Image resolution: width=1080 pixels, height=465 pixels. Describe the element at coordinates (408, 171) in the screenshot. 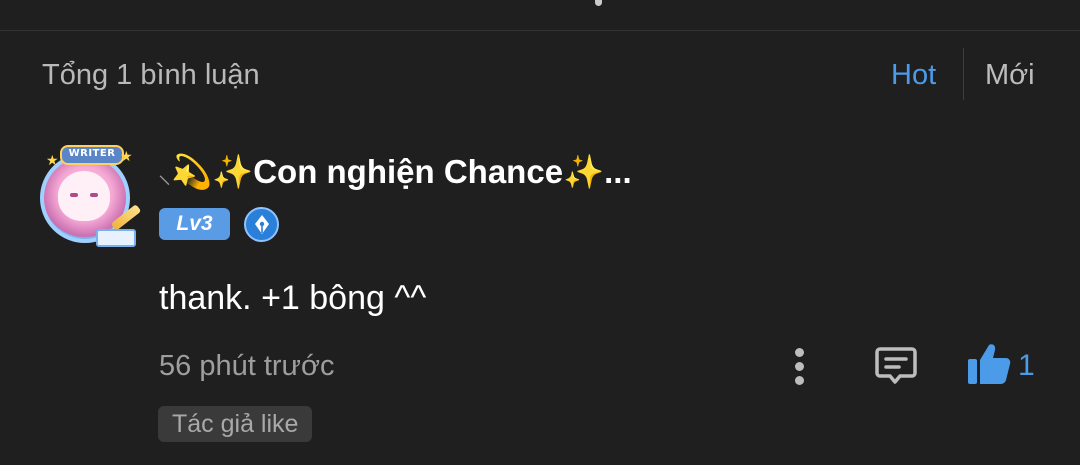

I see `username-text: Con nghiện Chance` at that location.